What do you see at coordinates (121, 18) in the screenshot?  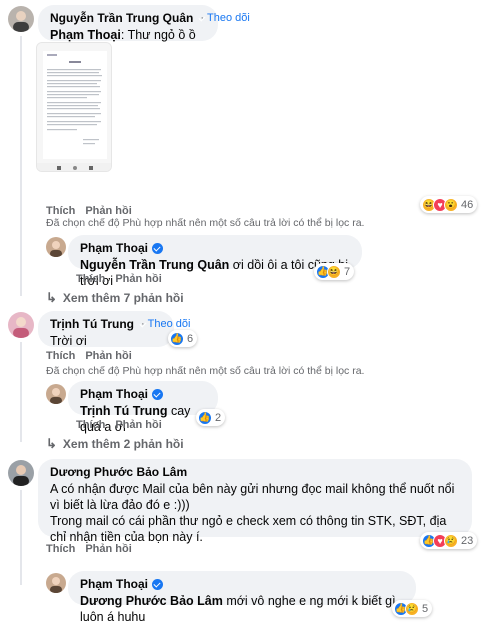 I see `comment-author: Nguyễn Trần Trung Quân` at bounding box center [121, 18].